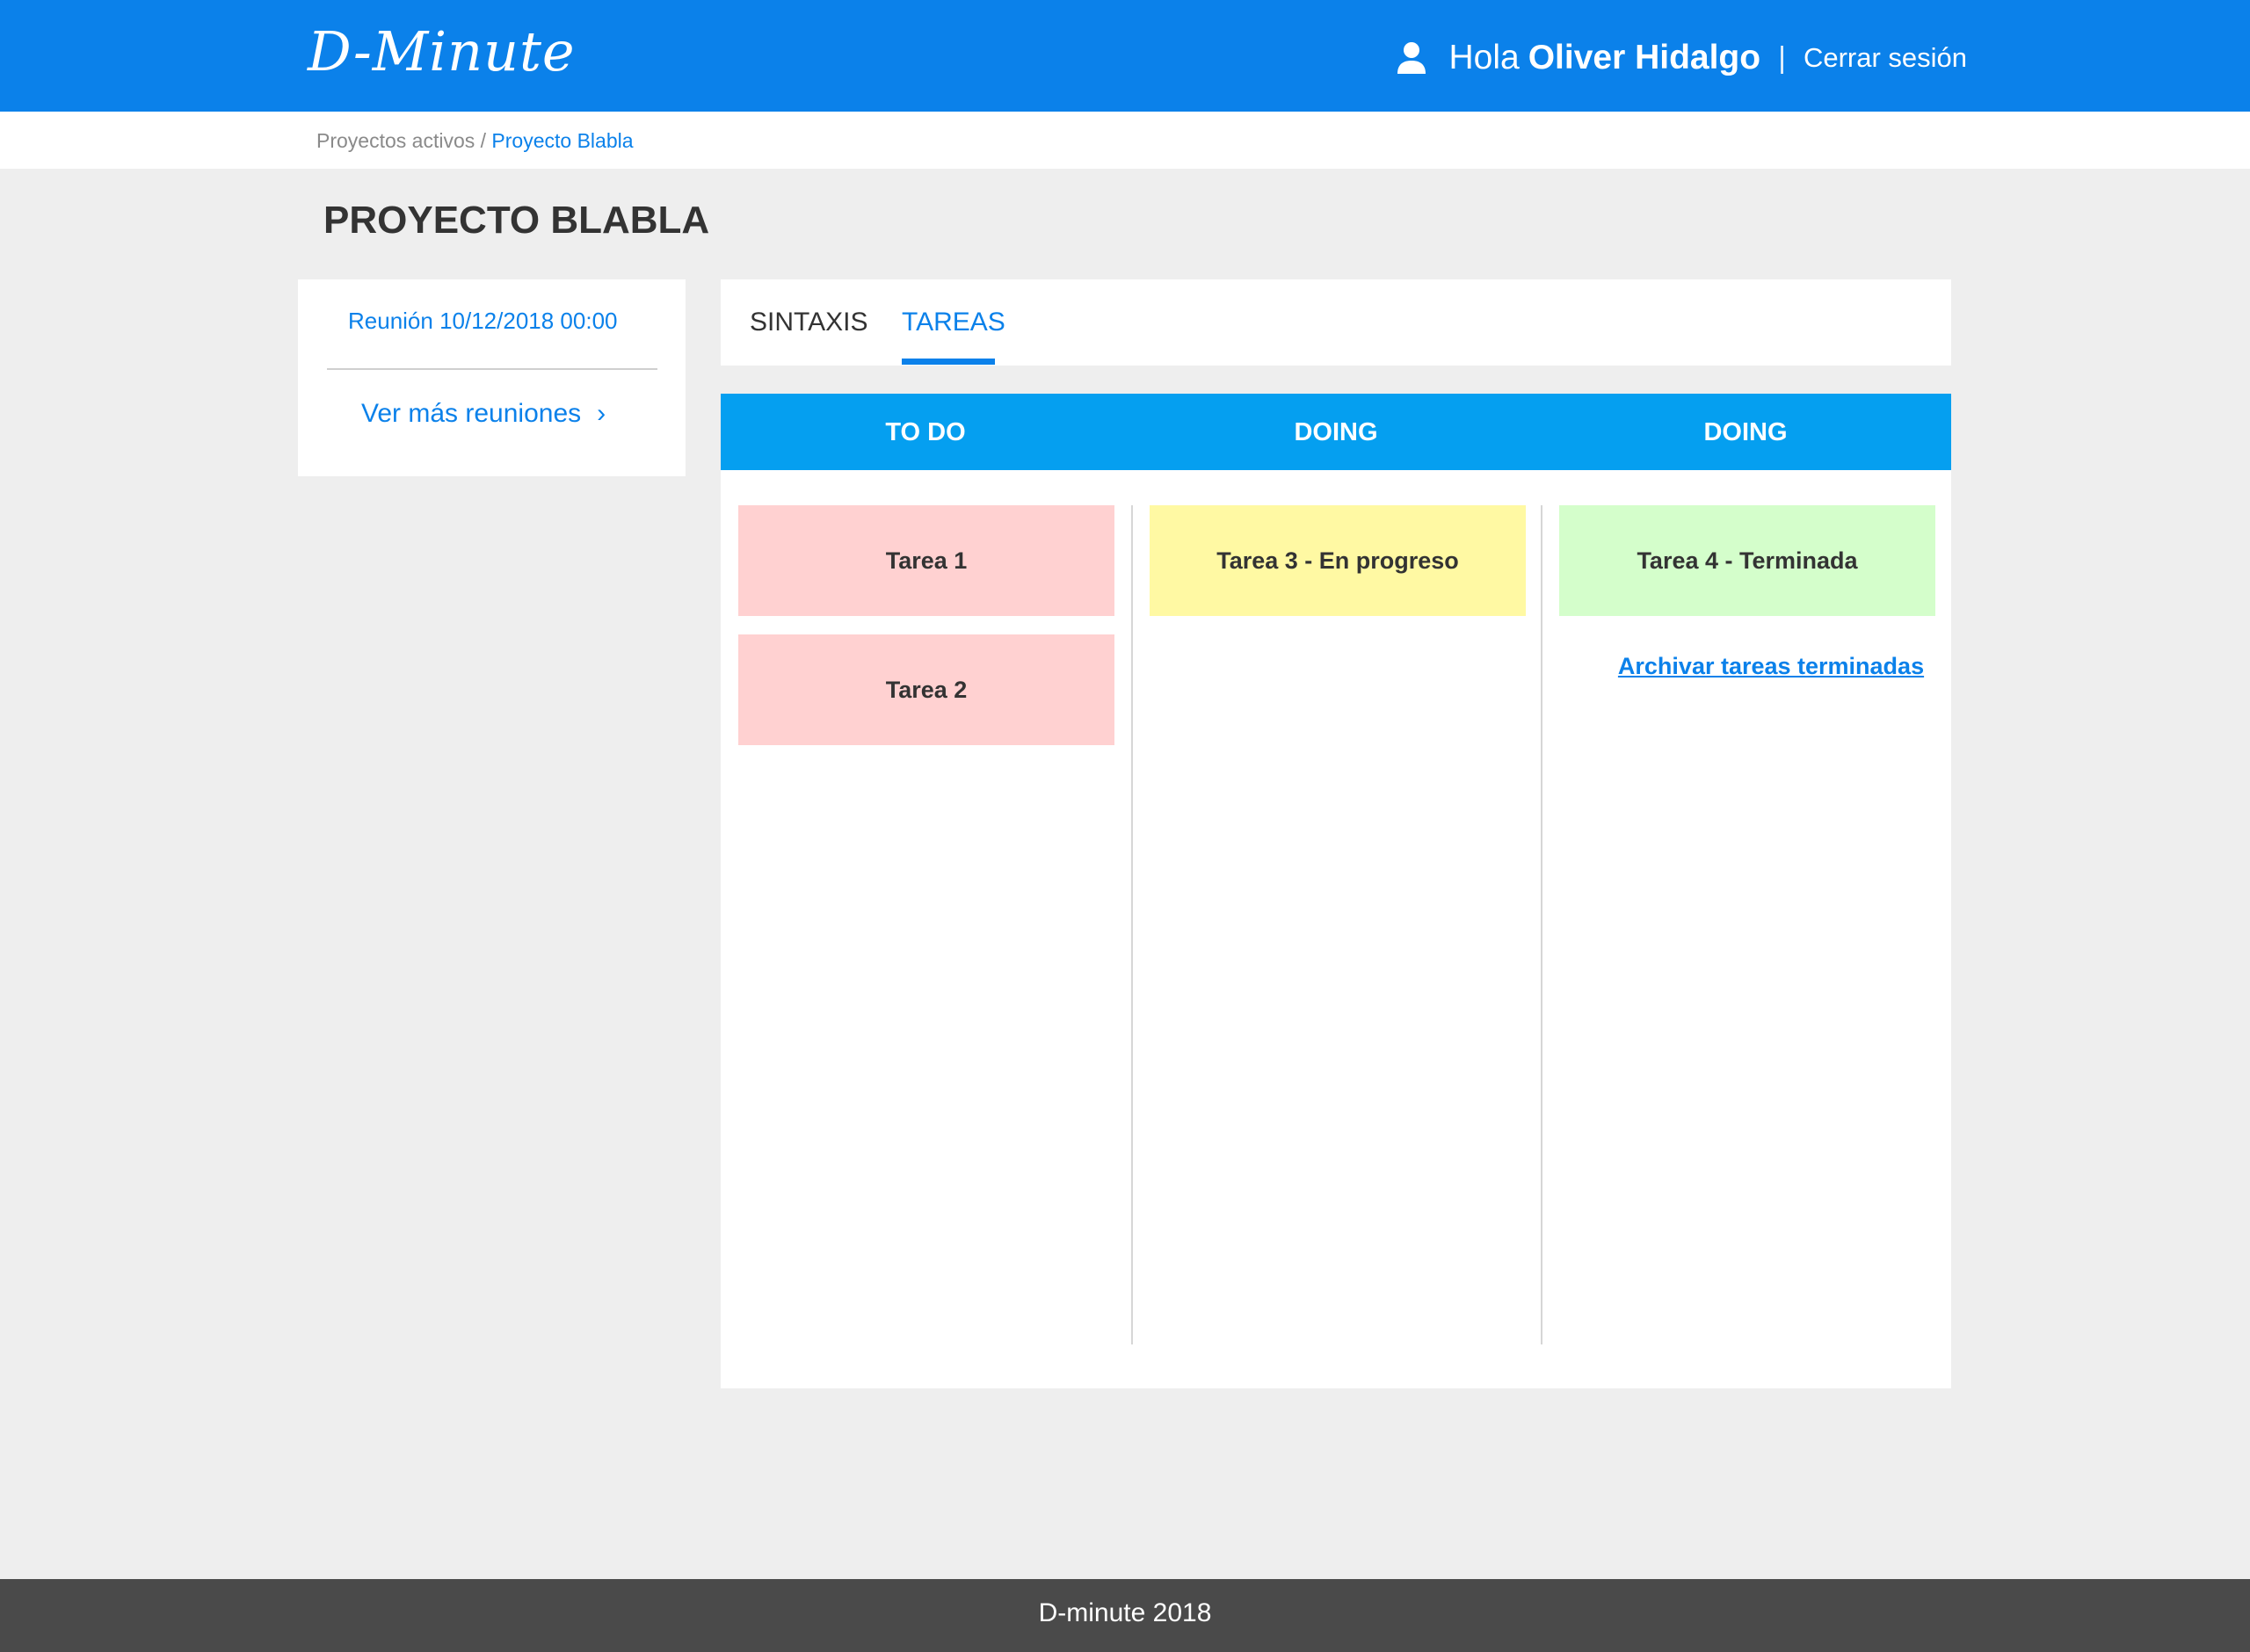  What do you see at coordinates (953, 323) in the screenshot?
I see `tab-tareas: TAREAS` at bounding box center [953, 323].